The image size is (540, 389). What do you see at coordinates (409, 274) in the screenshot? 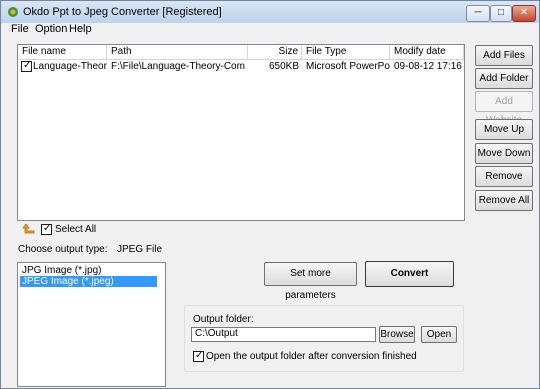
I see `convert-button: Convert` at bounding box center [409, 274].